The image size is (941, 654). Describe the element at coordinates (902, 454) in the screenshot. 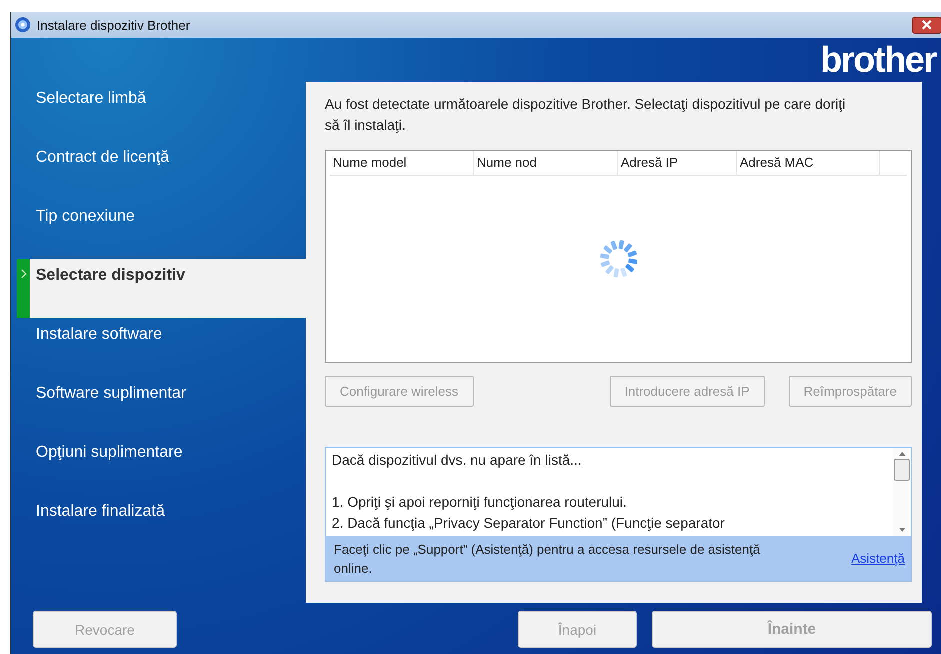

I see `scroll-up-icon` at that location.